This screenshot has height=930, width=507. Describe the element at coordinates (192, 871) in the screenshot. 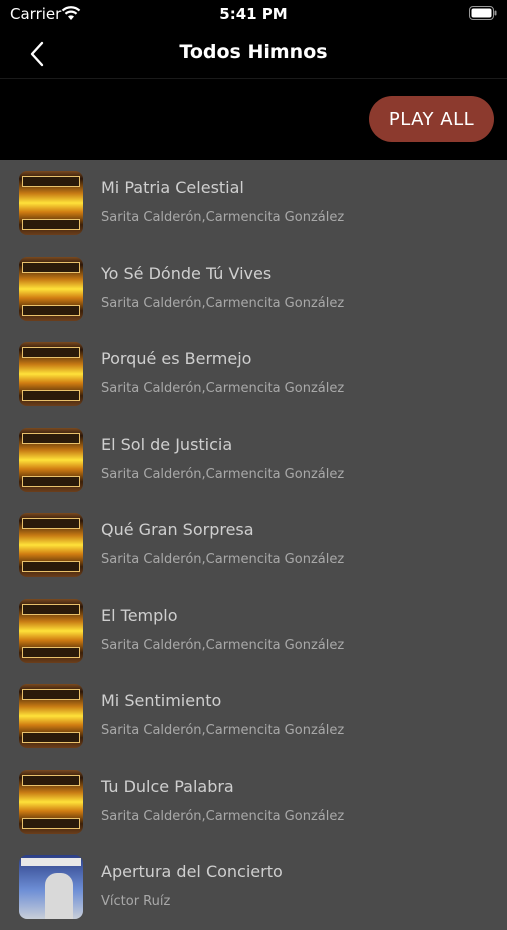

I see `song-title: Apertura del Concierto` at that location.